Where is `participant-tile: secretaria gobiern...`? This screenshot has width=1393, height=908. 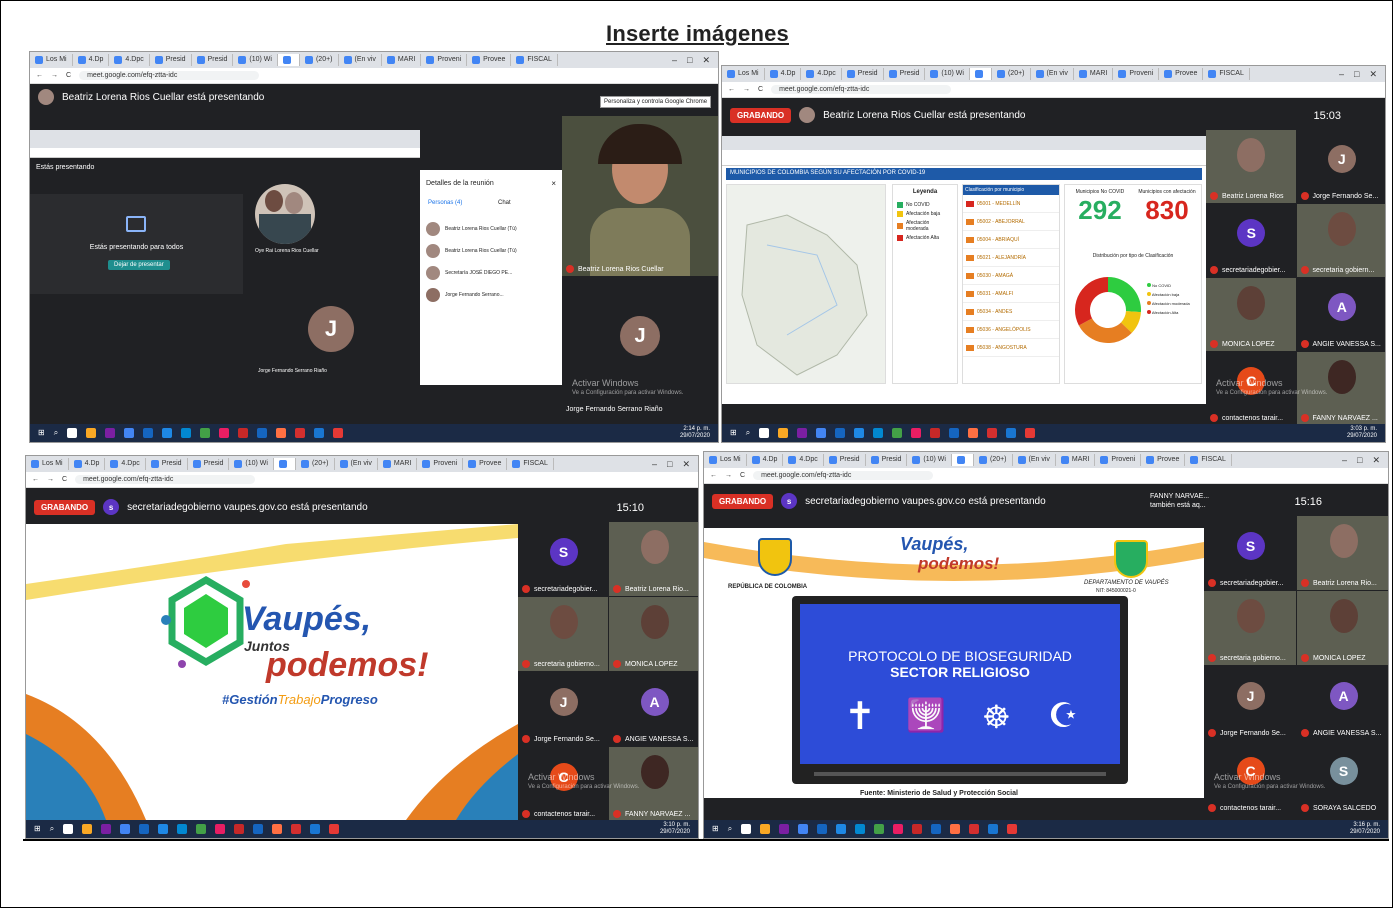 participant-tile: secretaria gobiern... is located at coordinates (1340, 240).